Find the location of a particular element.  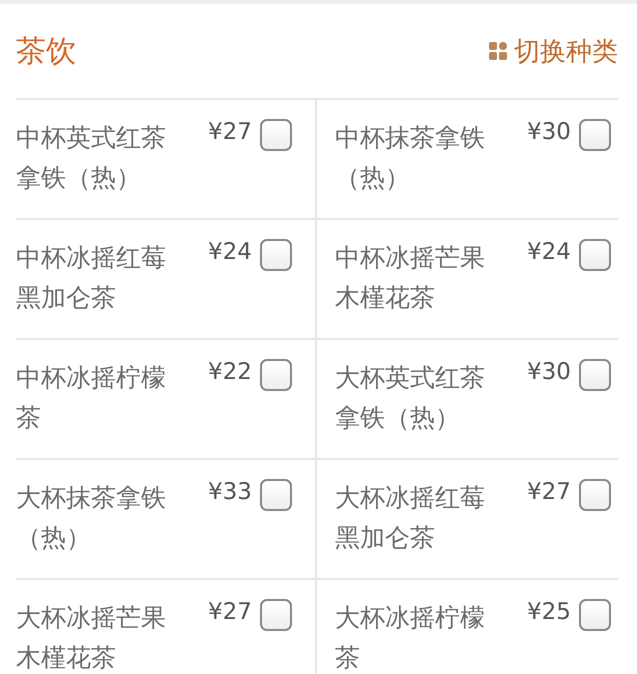

item-name: 中杯冰摇红莓黑加仑茶 is located at coordinates (91, 278).